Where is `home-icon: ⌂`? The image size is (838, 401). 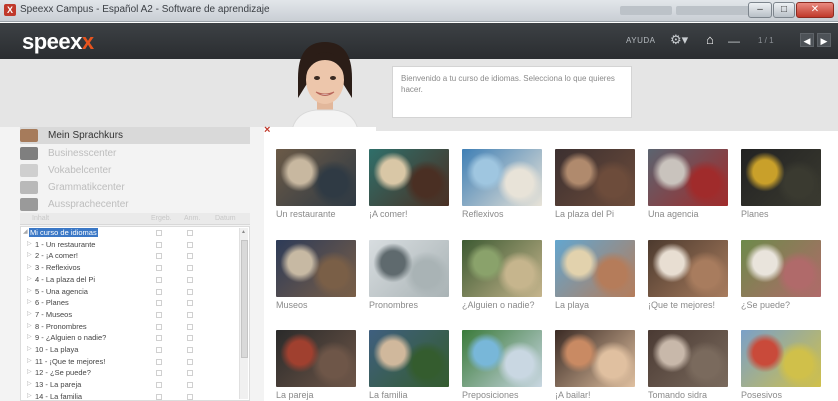
home-icon: ⌂ is located at coordinates (710, 39).